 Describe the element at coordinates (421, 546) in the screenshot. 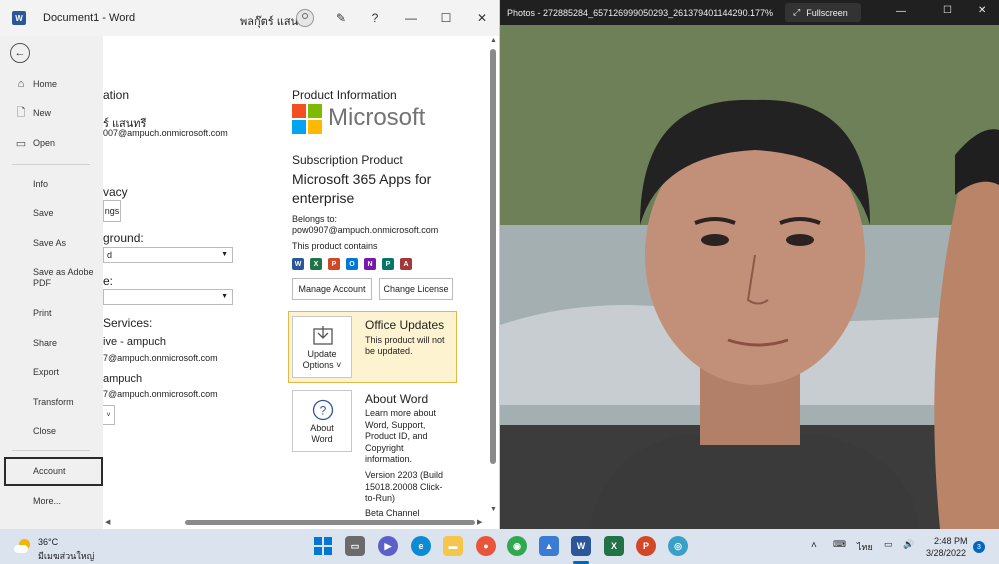

I see `edge-icon: e` at that location.